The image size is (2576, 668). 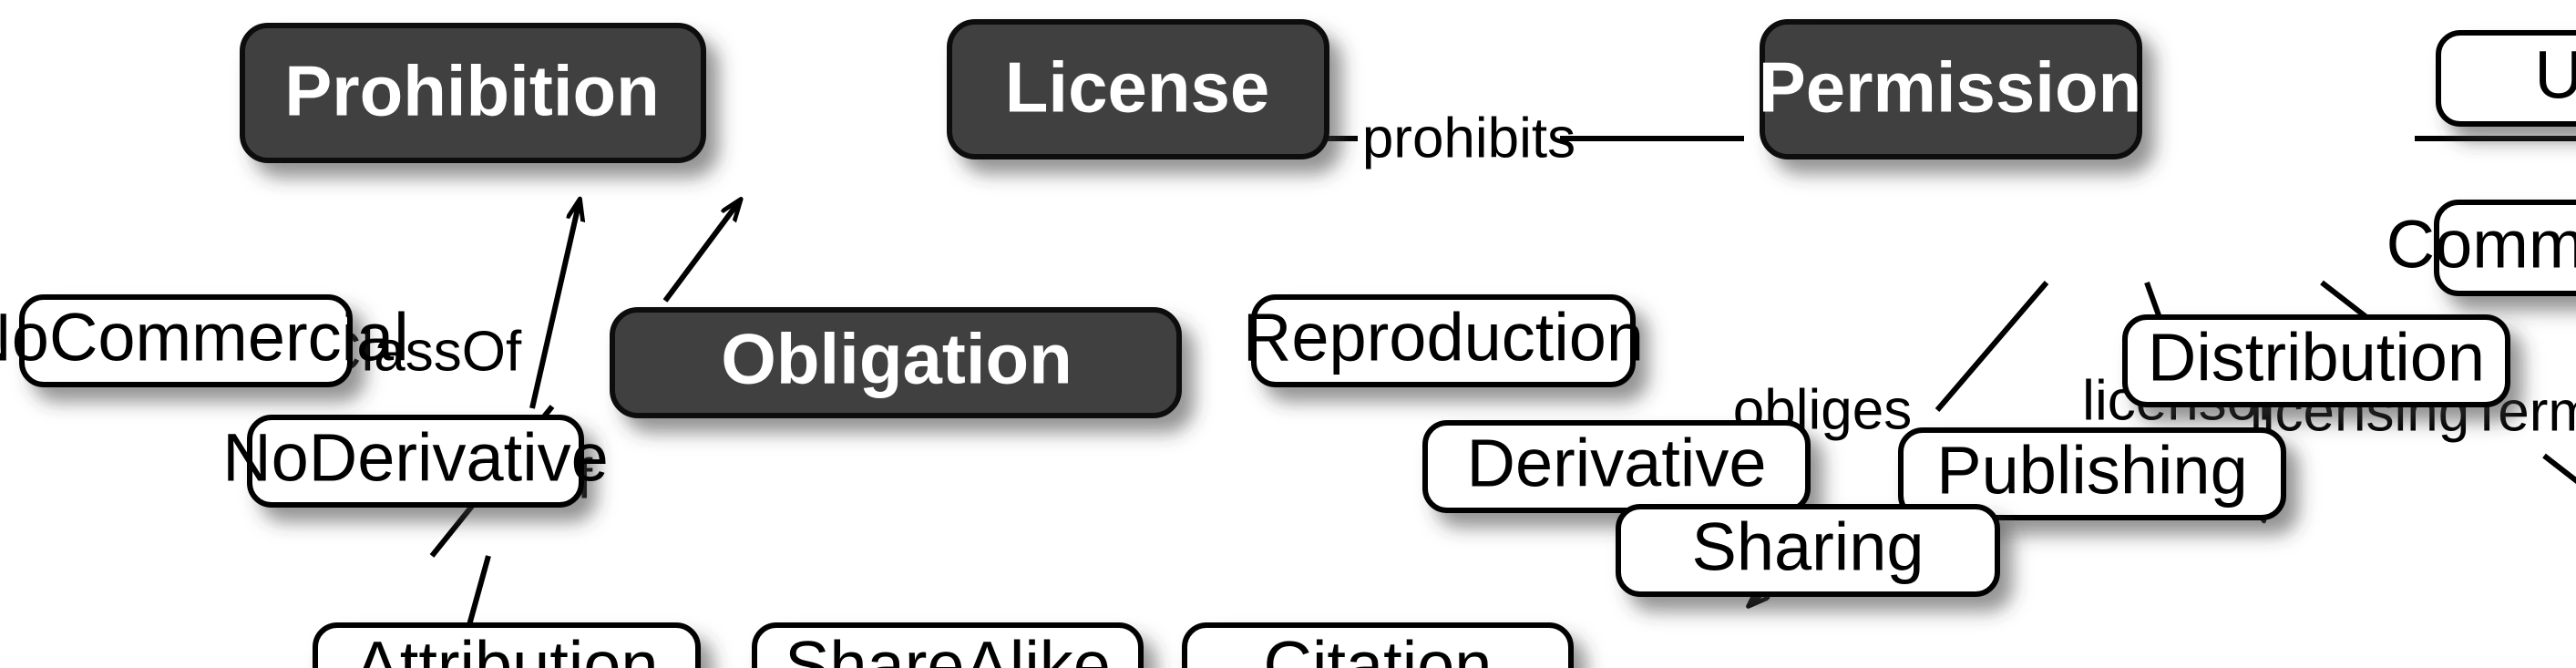 I want to click on edge-license-prohibits-prohibition: prohibits, so click(x=1519, y=138).